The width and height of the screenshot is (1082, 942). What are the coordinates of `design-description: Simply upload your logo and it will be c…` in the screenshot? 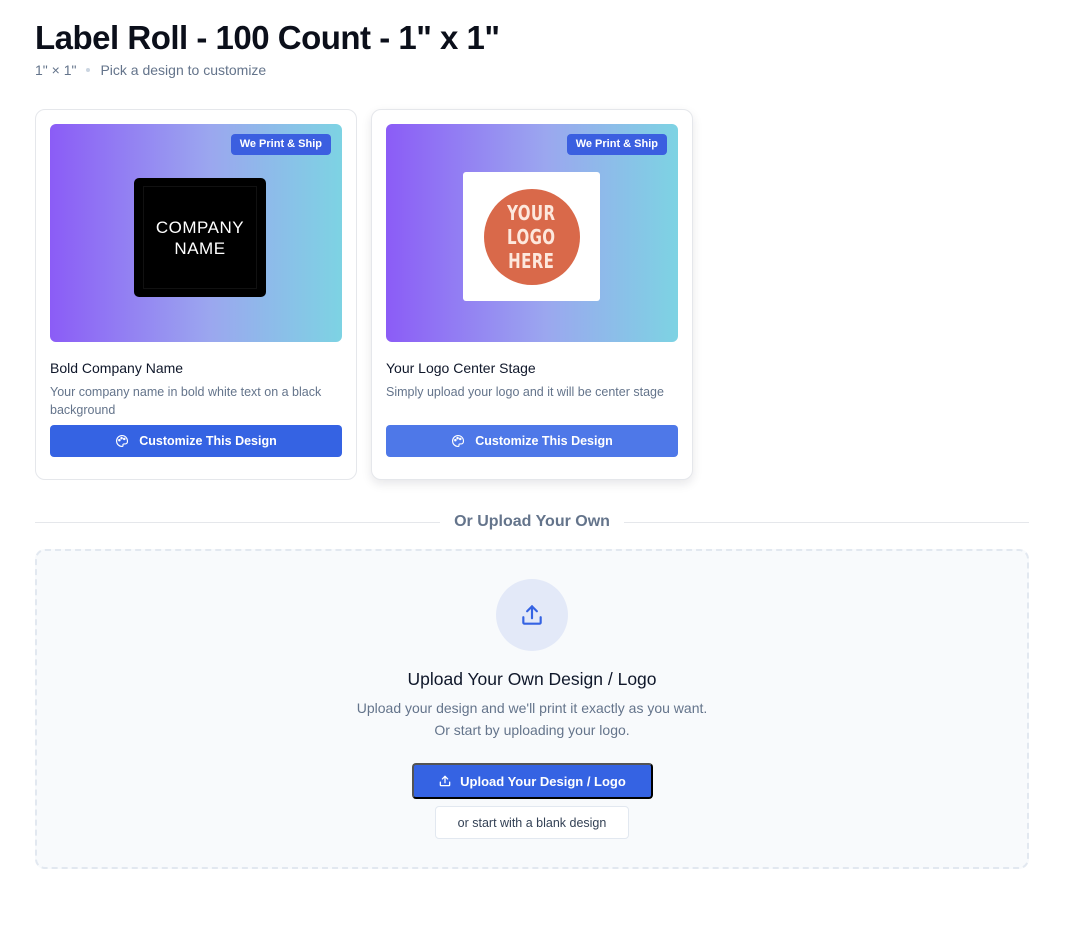 It's located at (525, 392).